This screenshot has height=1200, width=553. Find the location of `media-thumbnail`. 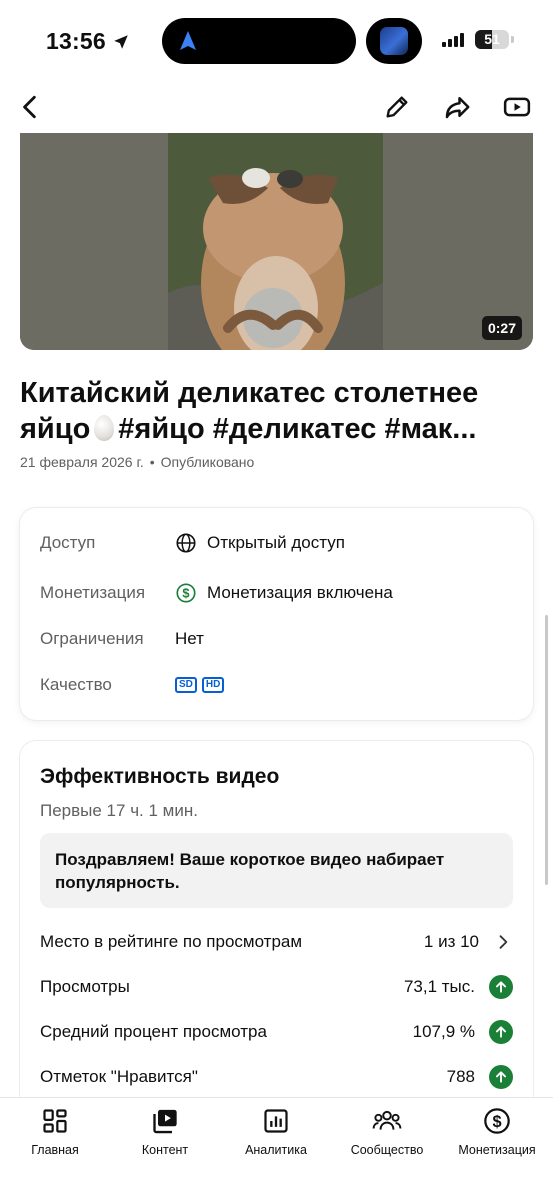

media-thumbnail is located at coordinates (394, 41).